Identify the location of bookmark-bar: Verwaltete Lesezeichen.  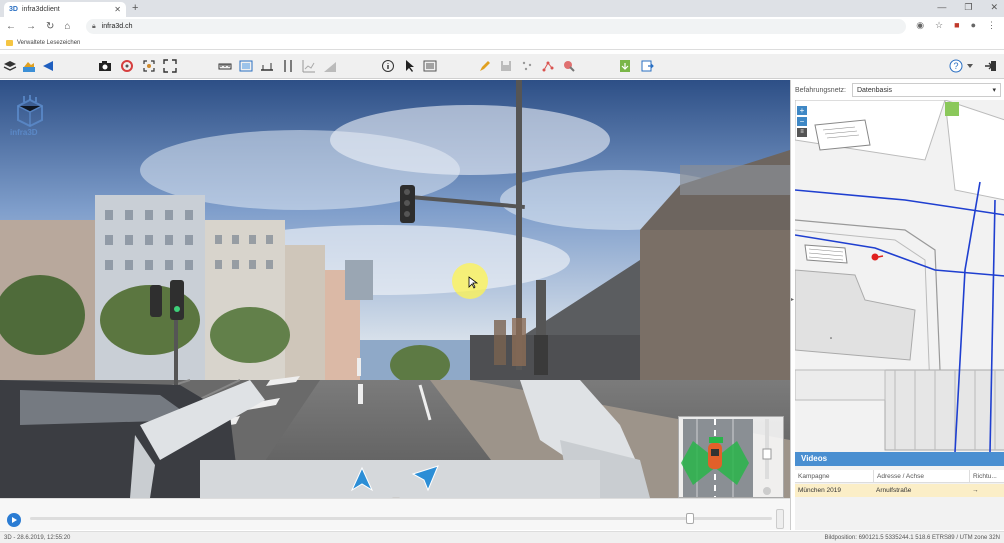
(502, 43).